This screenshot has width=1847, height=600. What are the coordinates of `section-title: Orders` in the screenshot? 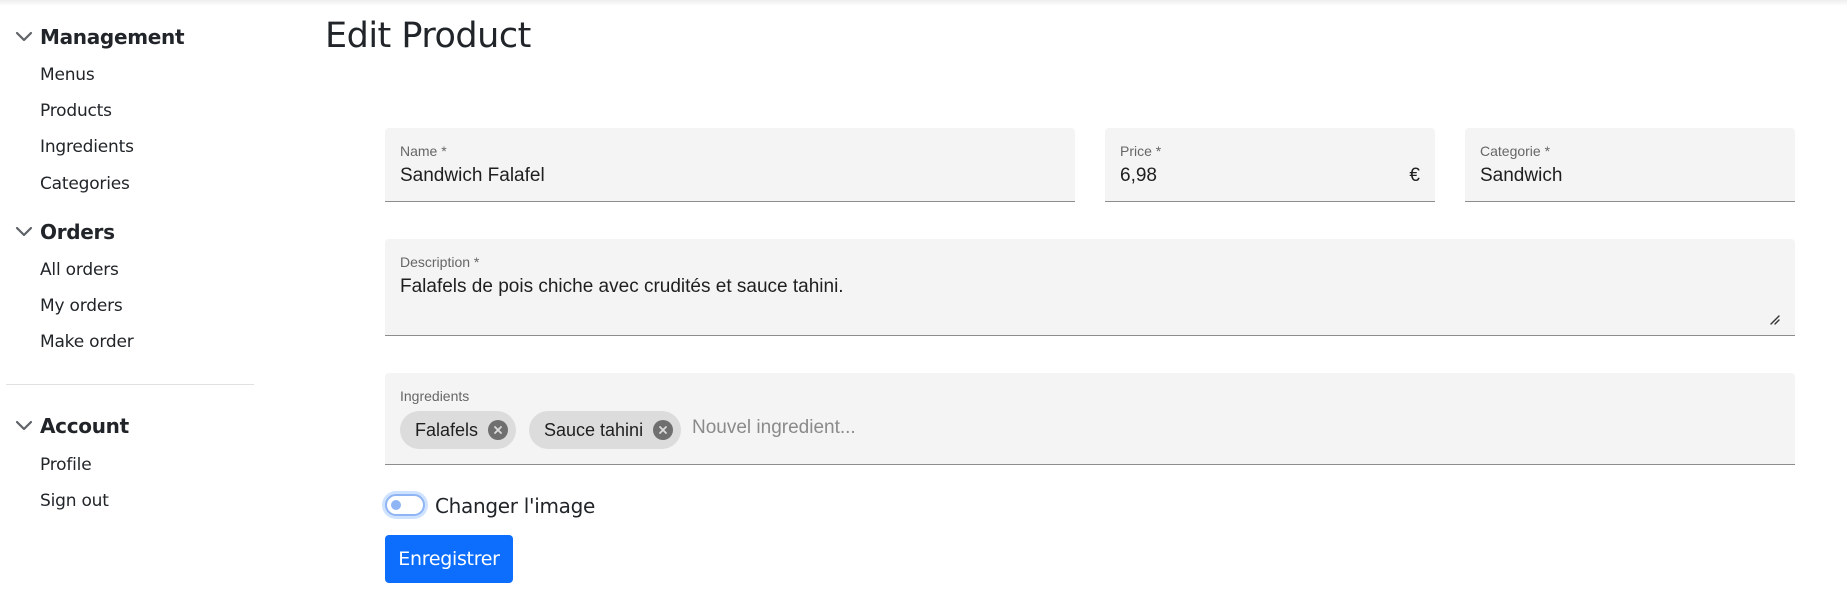 It's located at (77, 232).